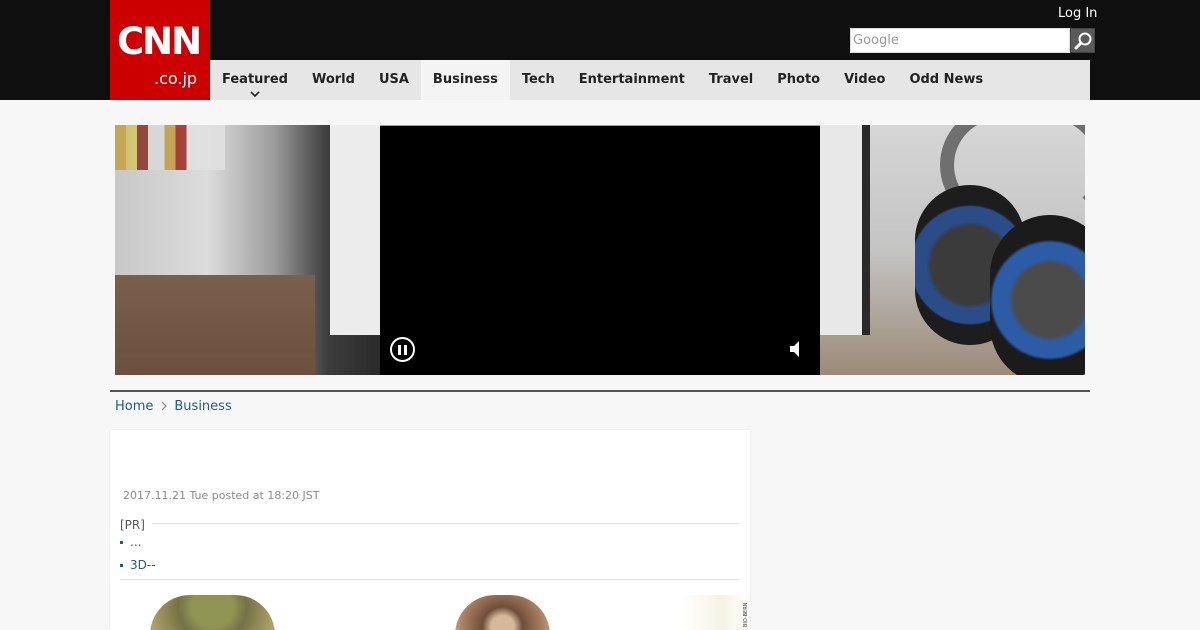 The width and height of the screenshot is (1200, 630). I want to click on search-input: Google, so click(960, 40).